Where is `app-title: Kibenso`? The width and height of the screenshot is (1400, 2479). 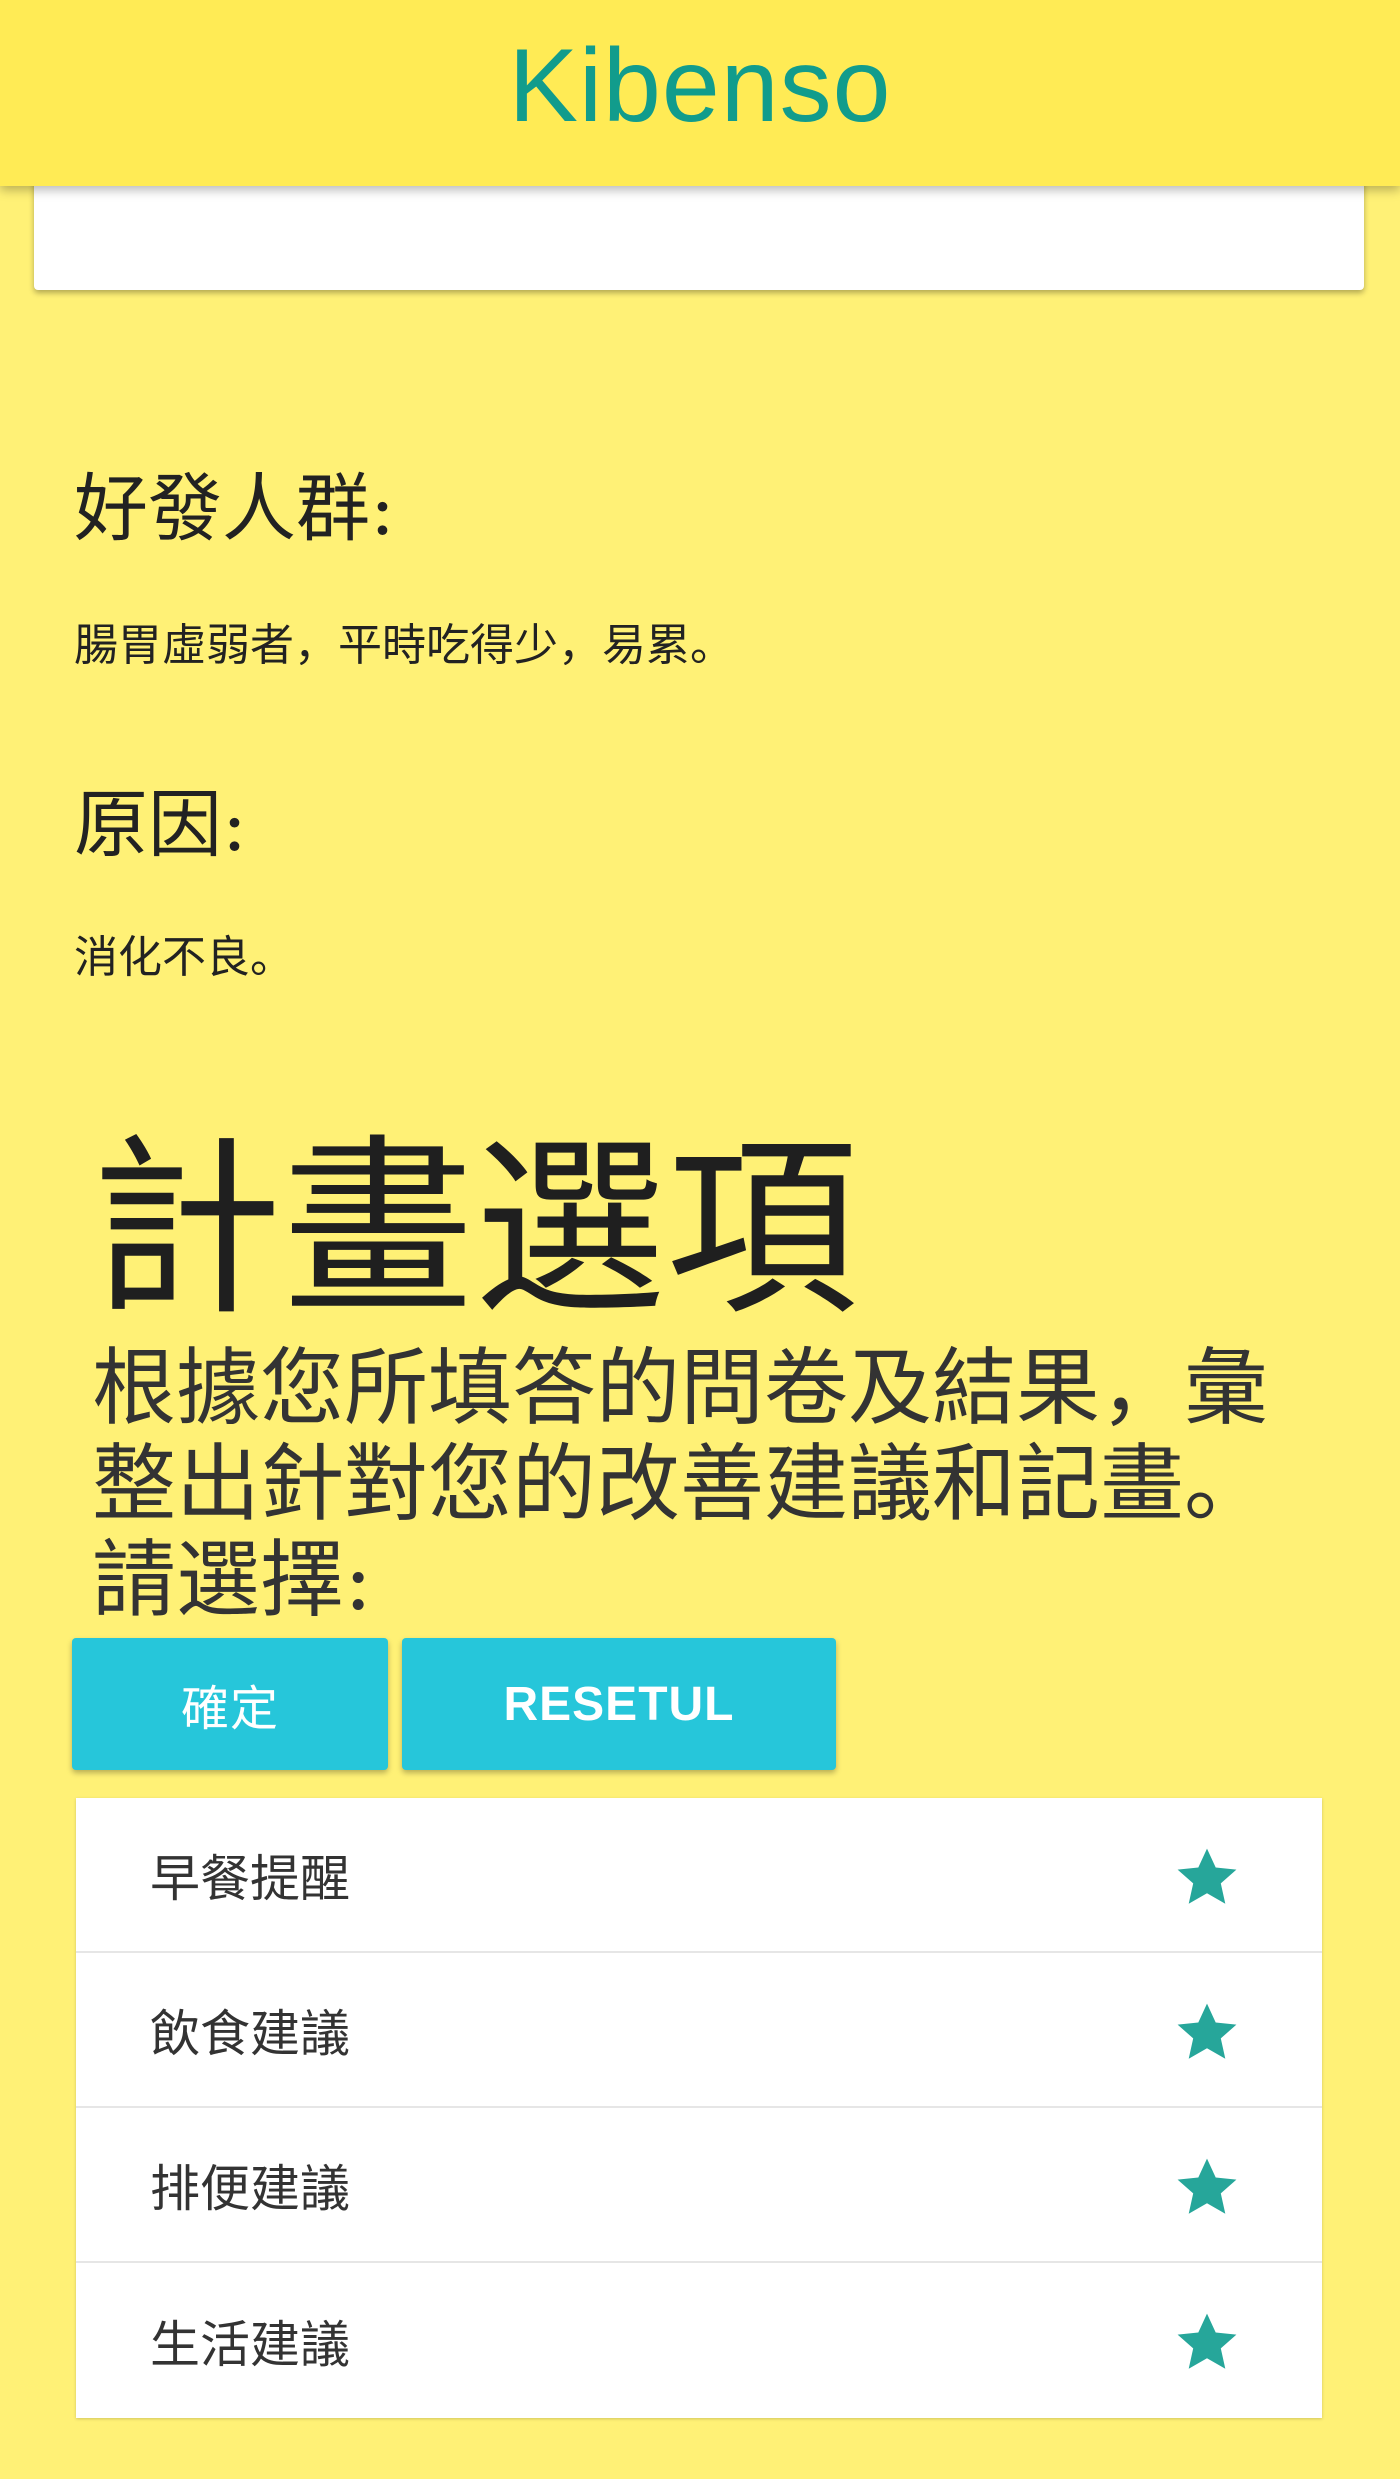 app-title: Kibenso is located at coordinates (700, 86).